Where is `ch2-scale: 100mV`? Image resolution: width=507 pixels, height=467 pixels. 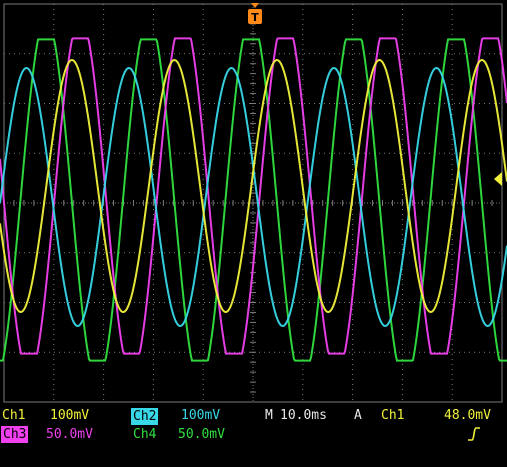 ch2-scale: 100mV is located at coordinates (201, 415).